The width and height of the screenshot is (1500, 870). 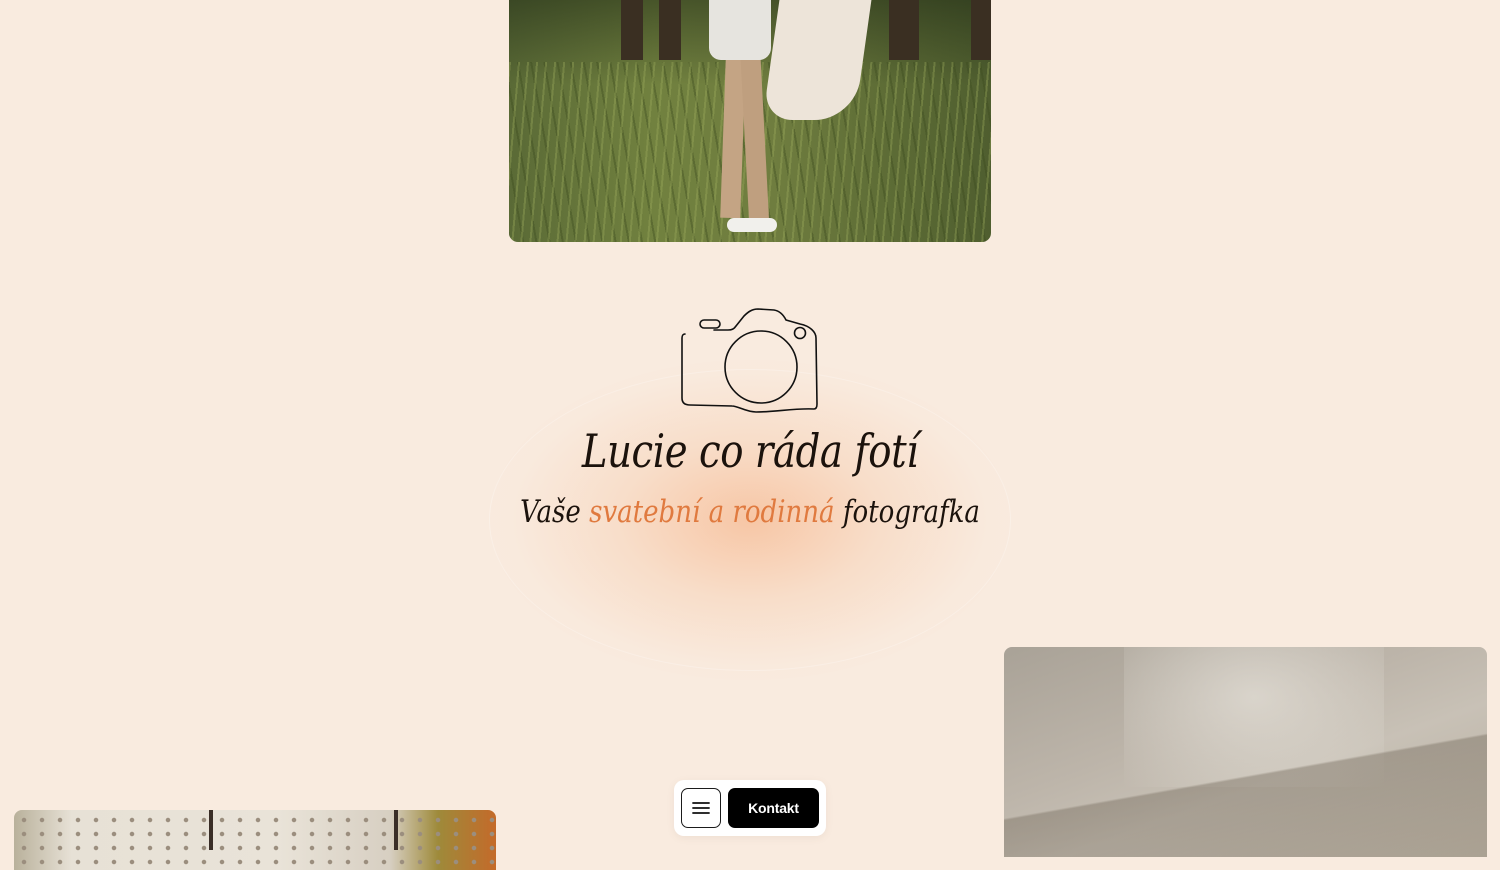 What do you see at coordinates (1245, 752) in the screenshot?
I see `gallery-photo-interior` at bounding box center [1245, 752].